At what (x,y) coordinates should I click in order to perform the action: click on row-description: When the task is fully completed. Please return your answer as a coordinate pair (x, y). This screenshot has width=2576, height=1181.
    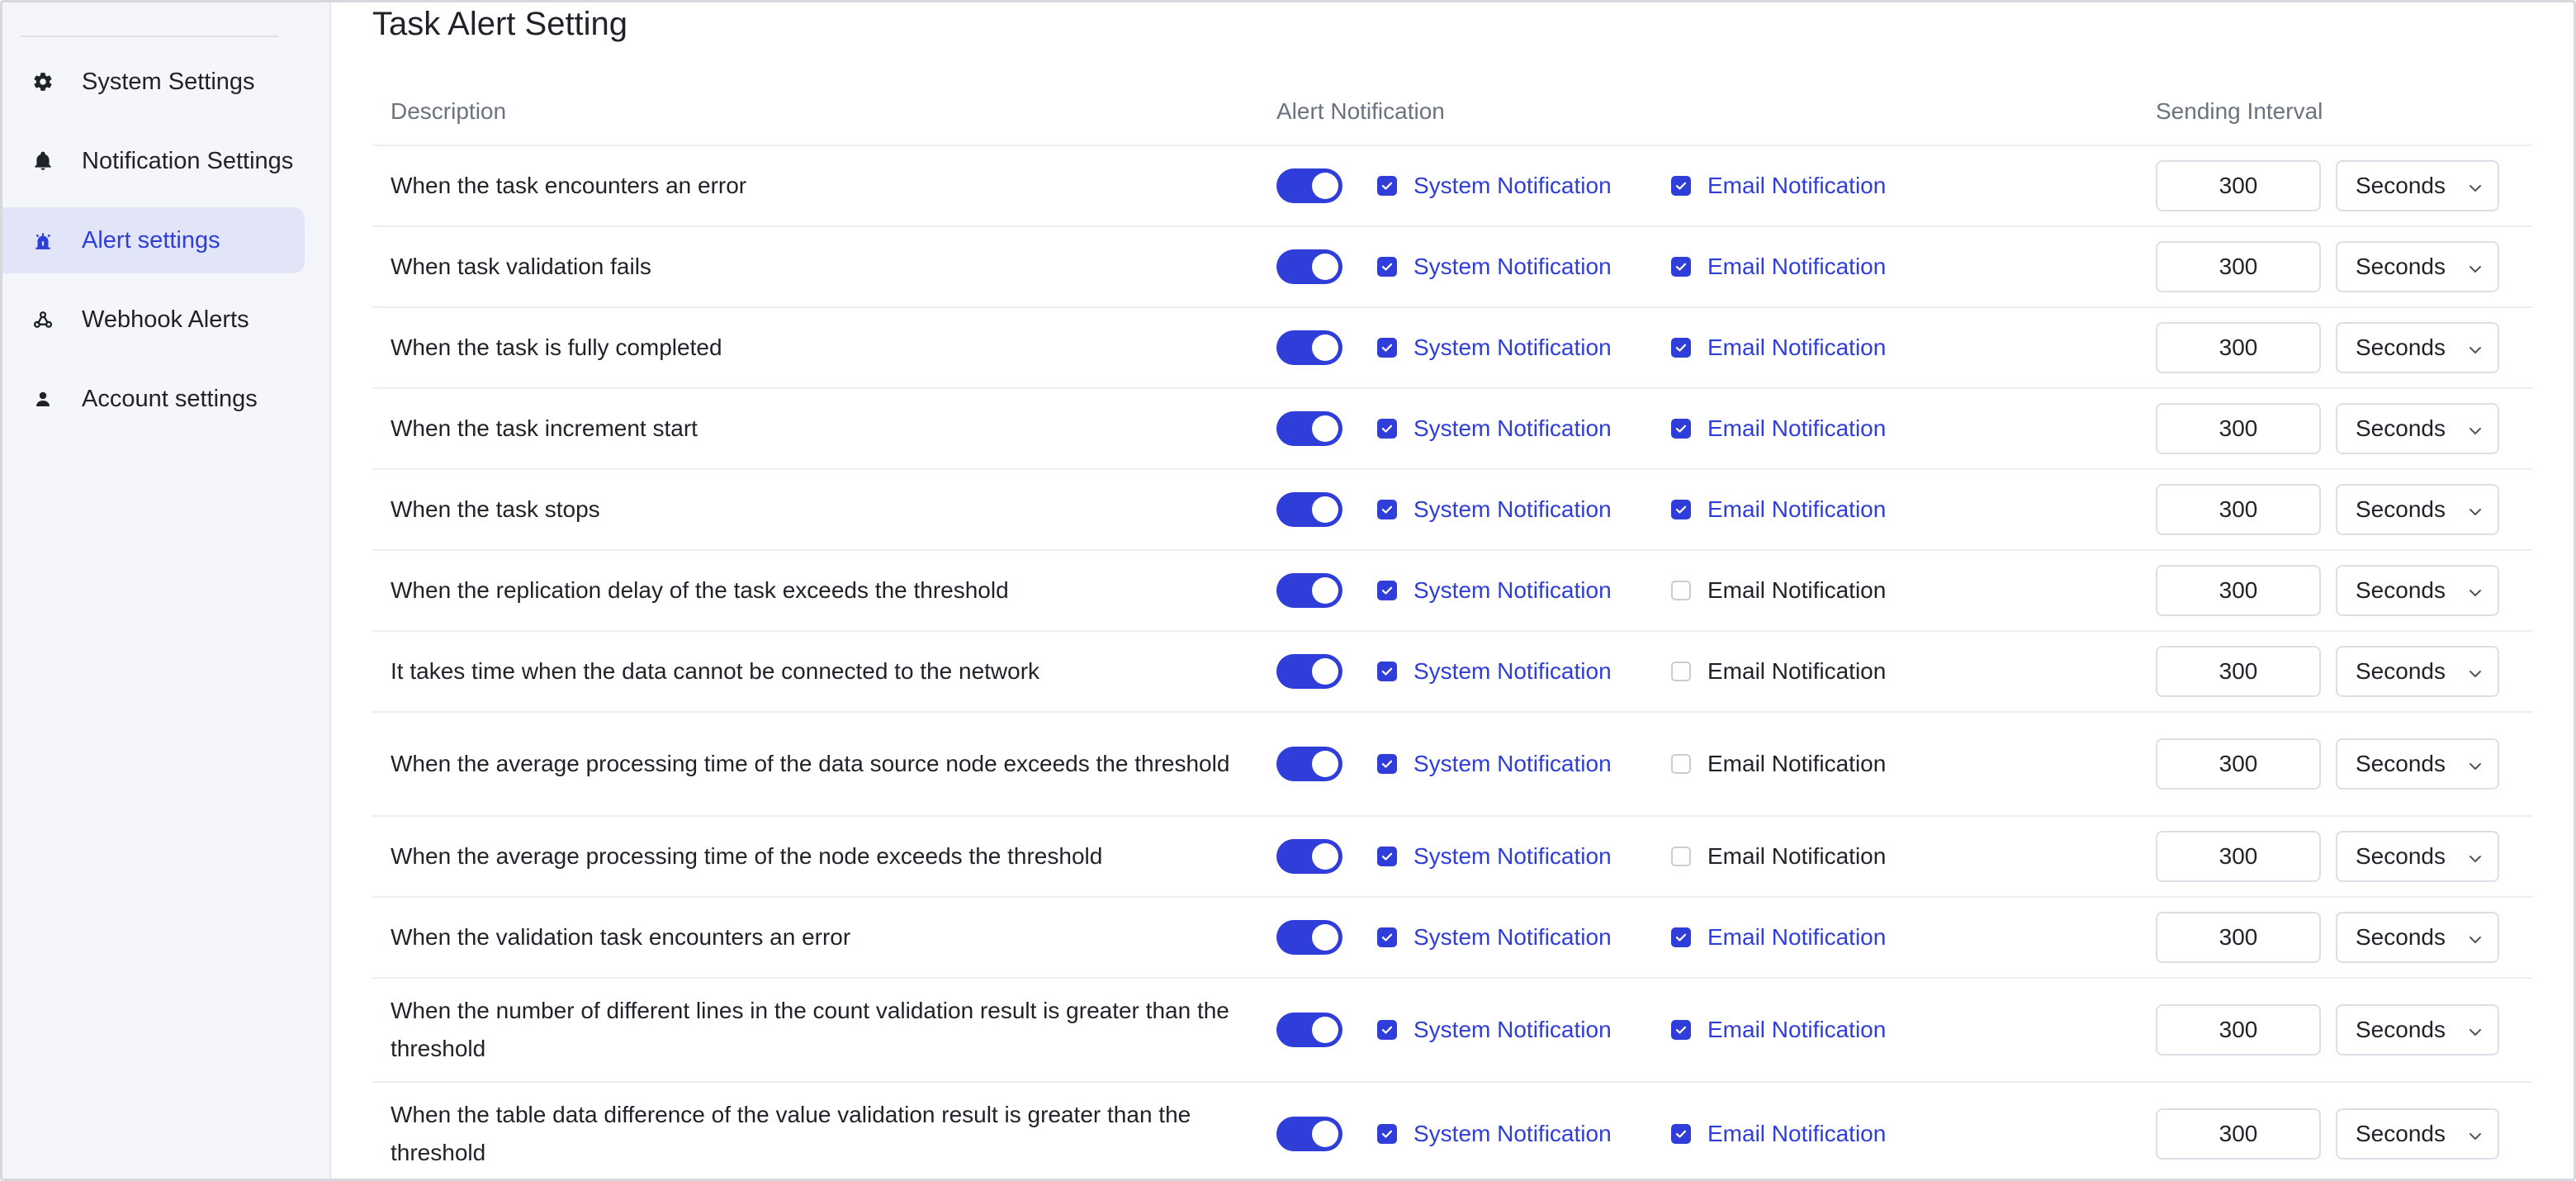
    Looking at the image, I should click on (814, 348).